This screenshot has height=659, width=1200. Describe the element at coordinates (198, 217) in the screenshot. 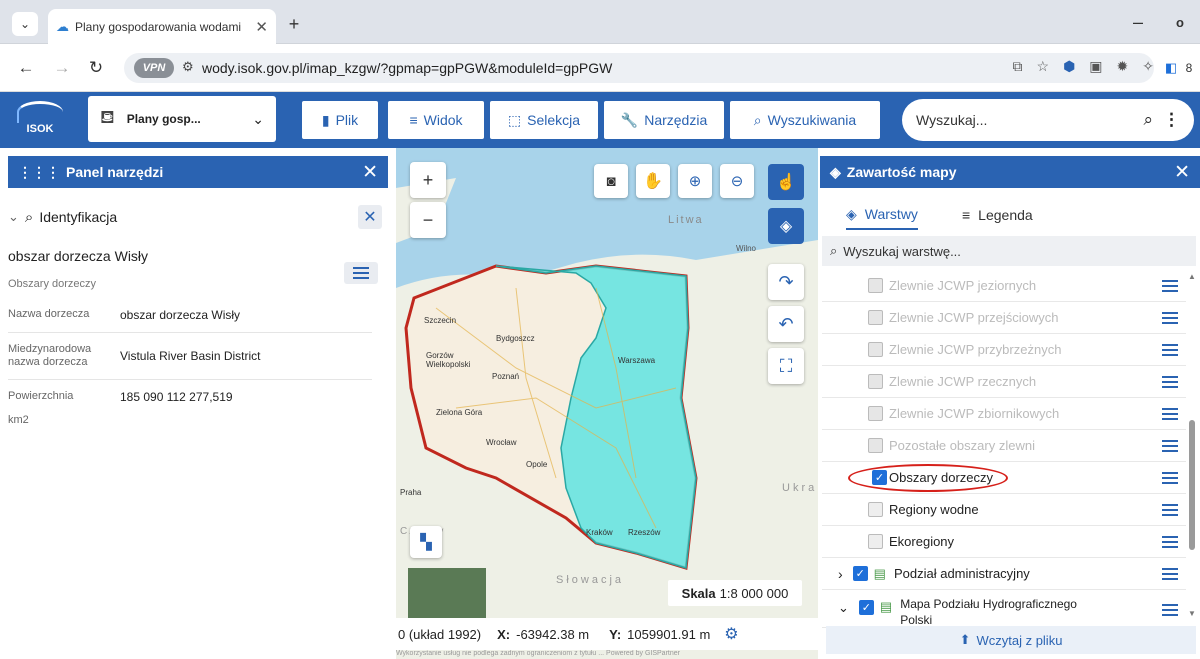

I see `identify-section-header: ⌄ ⌕ Identyfikacja ✕` at that location.